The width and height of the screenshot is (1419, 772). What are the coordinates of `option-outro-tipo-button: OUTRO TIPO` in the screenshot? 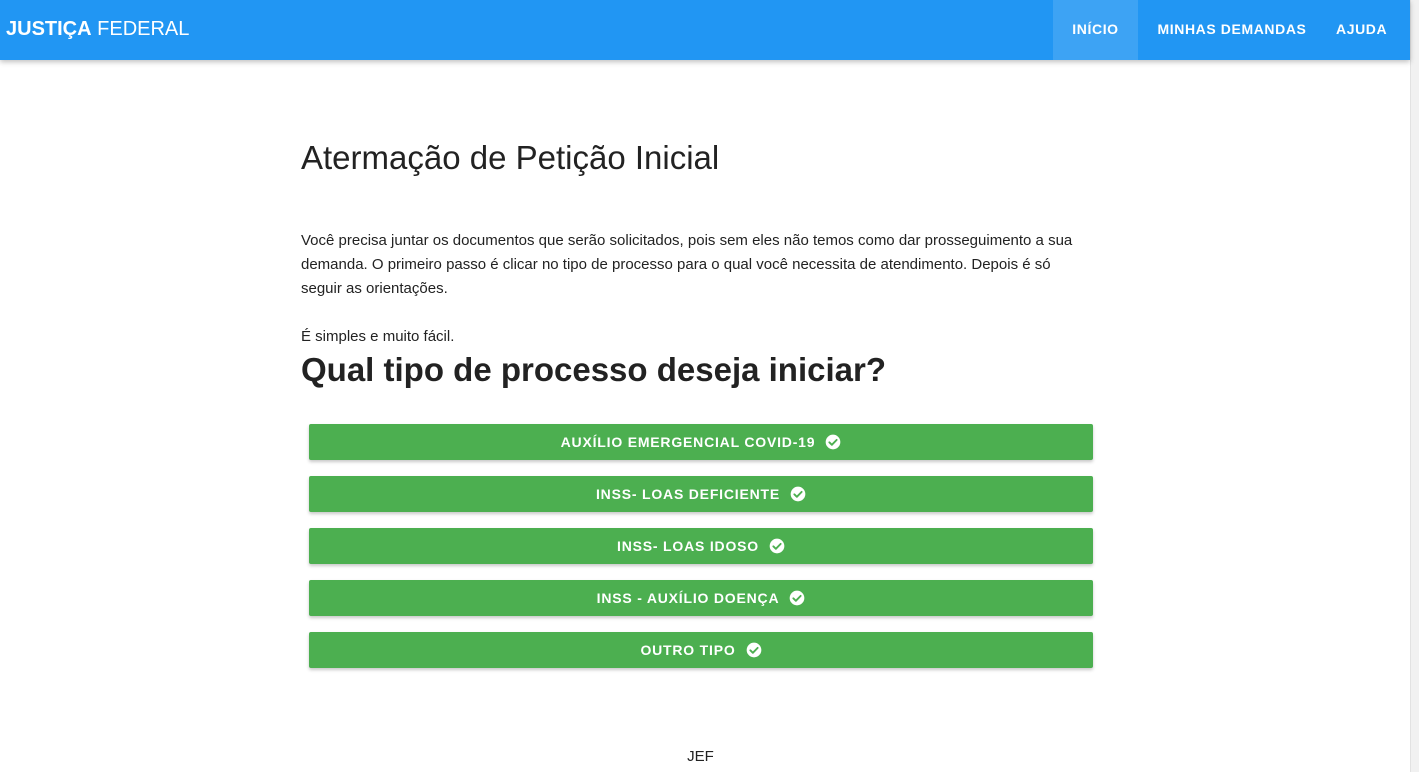 It's located at (701, 650).